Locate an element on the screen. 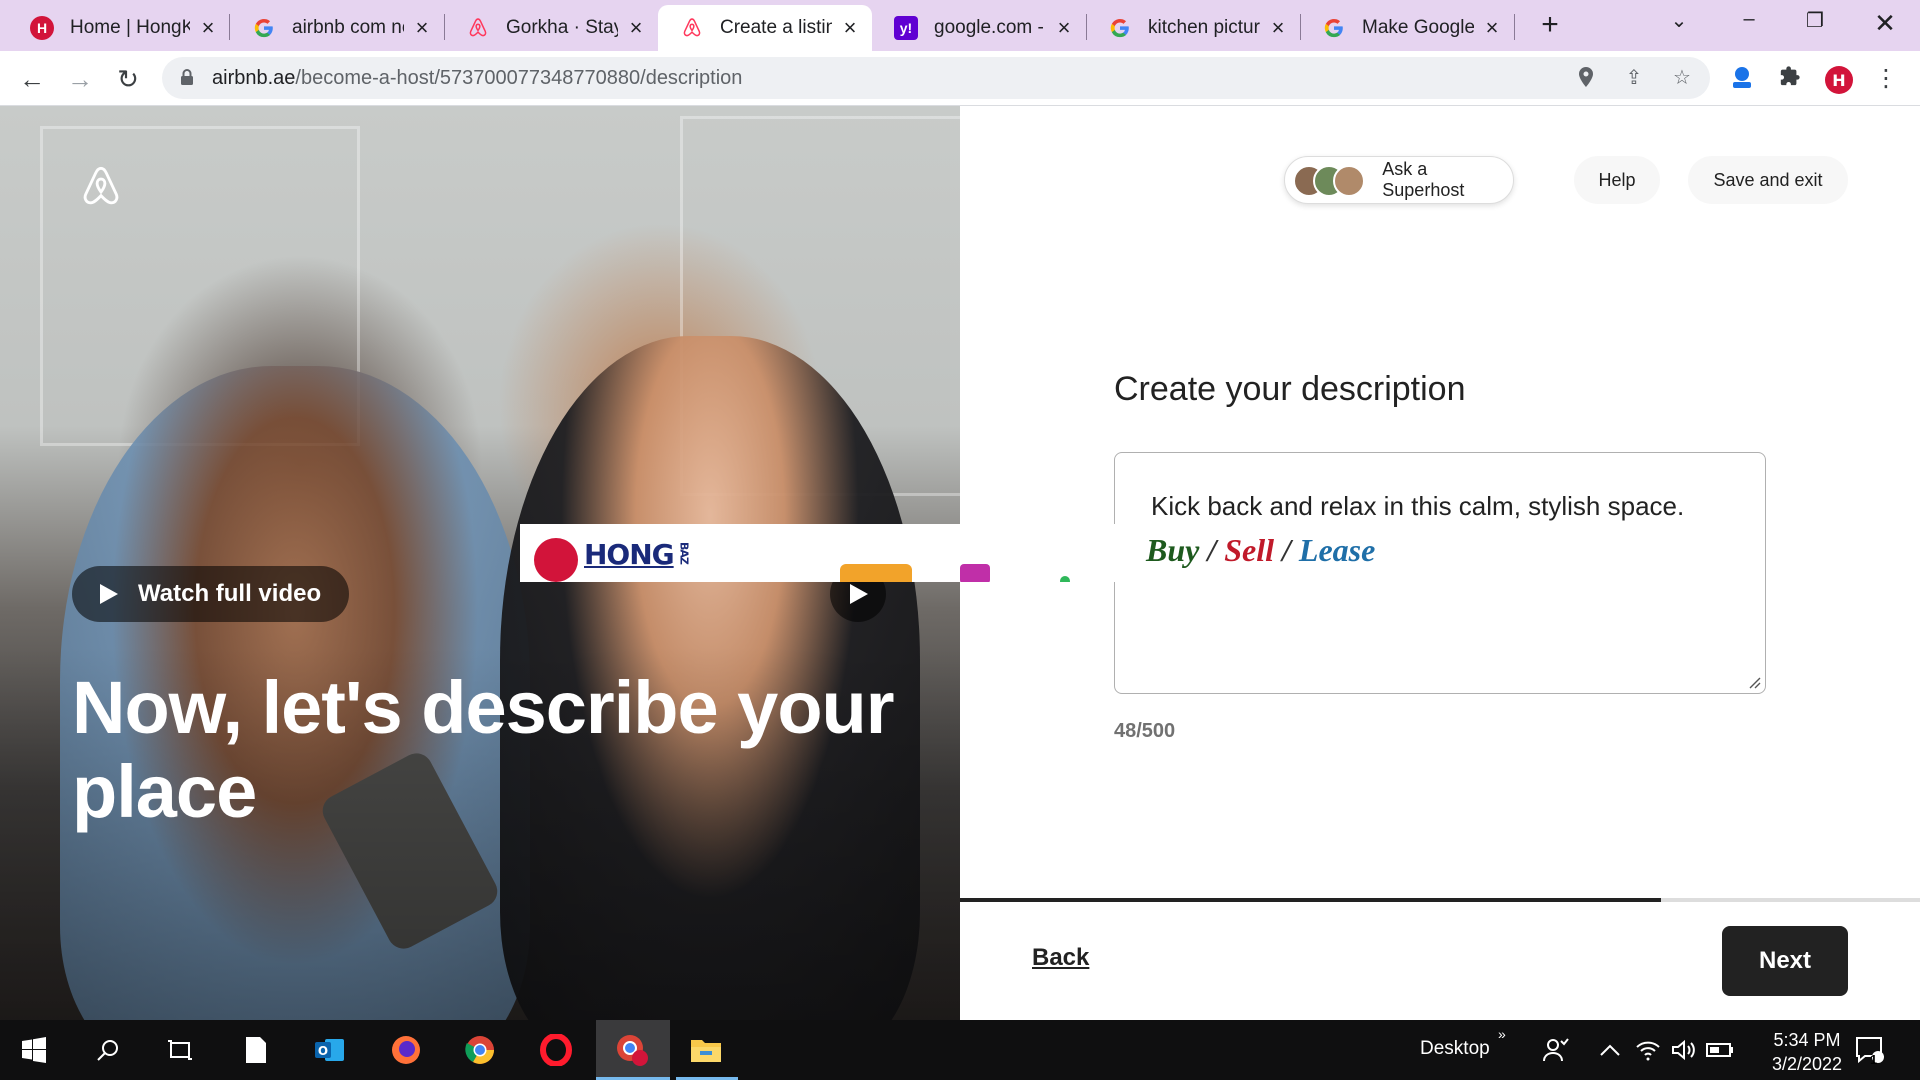  tab-make-google: Make Google your × is located at coordinates (1407, 28).